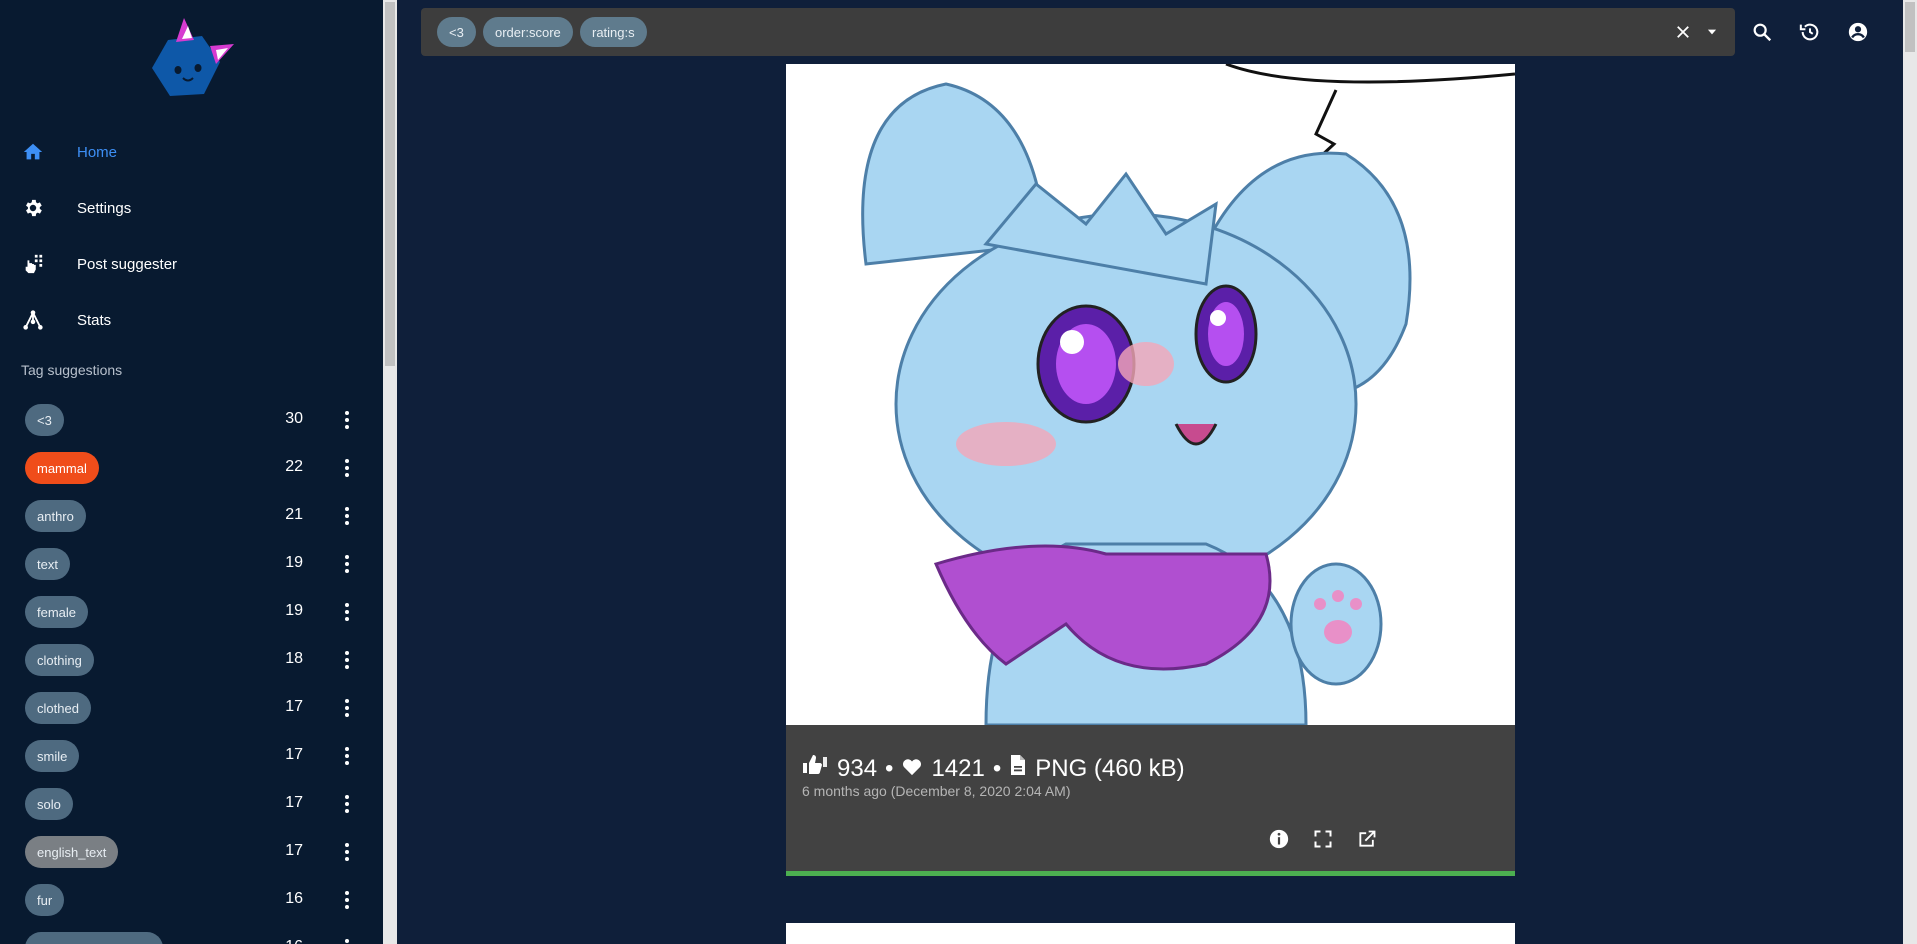 Image resolution: width=1917 pixels, height=944 pixels. Describe the element at coordinates (191, 852) in the screenshot. I see `tag-row: english_text 17` at that location.